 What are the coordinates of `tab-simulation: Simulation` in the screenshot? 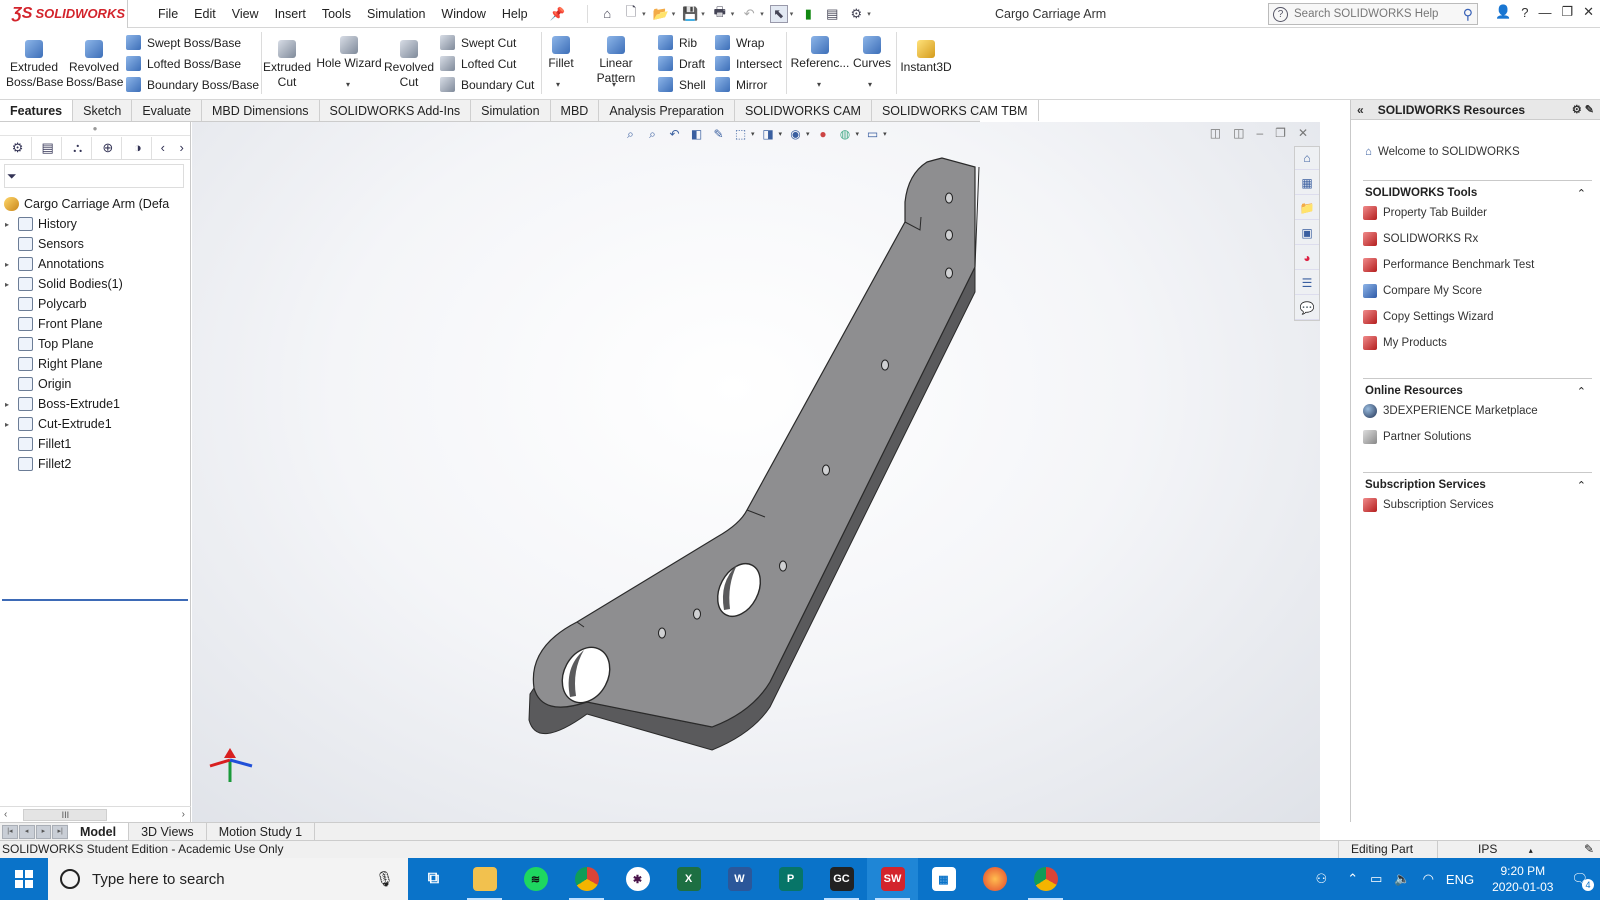 It's located at (511, 110).